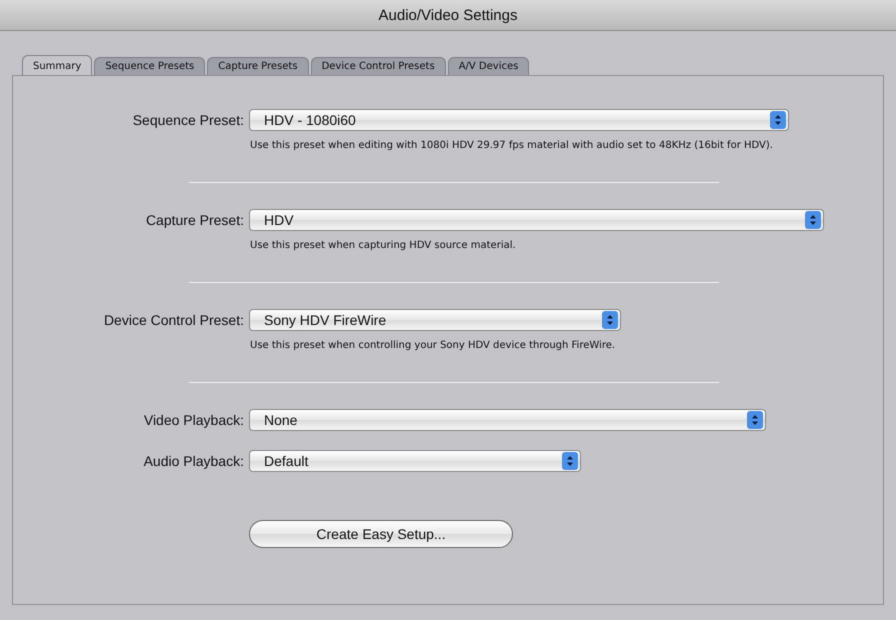 The width and height of the screenshot is (896, 620). What do you see at coordinates (489, 66) in the screenshot?
I see `tab: A/V Devices` at bounding box center [489, 66].